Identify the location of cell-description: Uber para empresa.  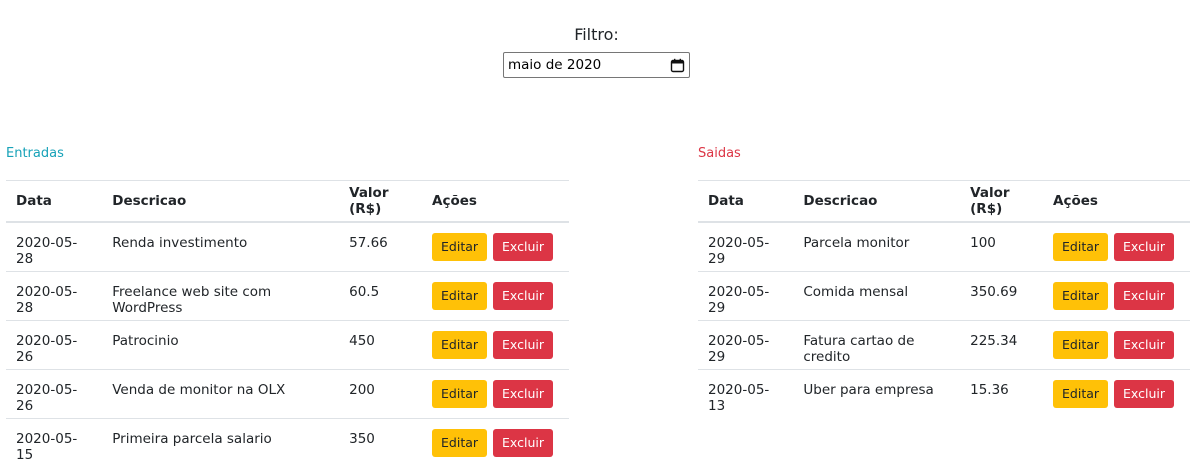
(877, 393).